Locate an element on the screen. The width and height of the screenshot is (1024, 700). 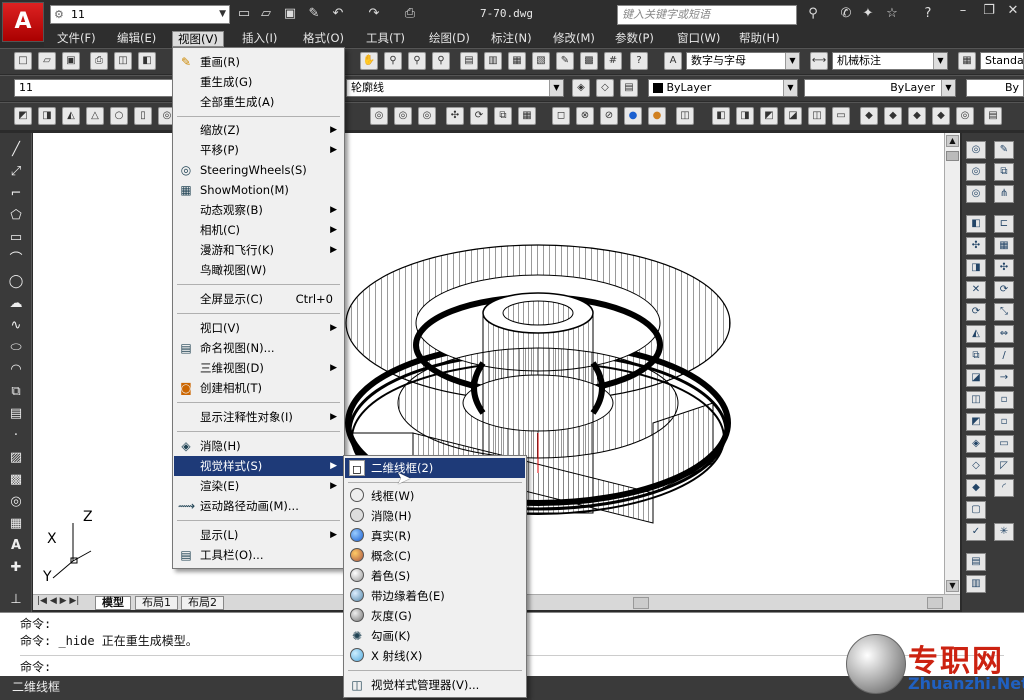
plot-icon: ⎙ is located at coordinates (99, 61).